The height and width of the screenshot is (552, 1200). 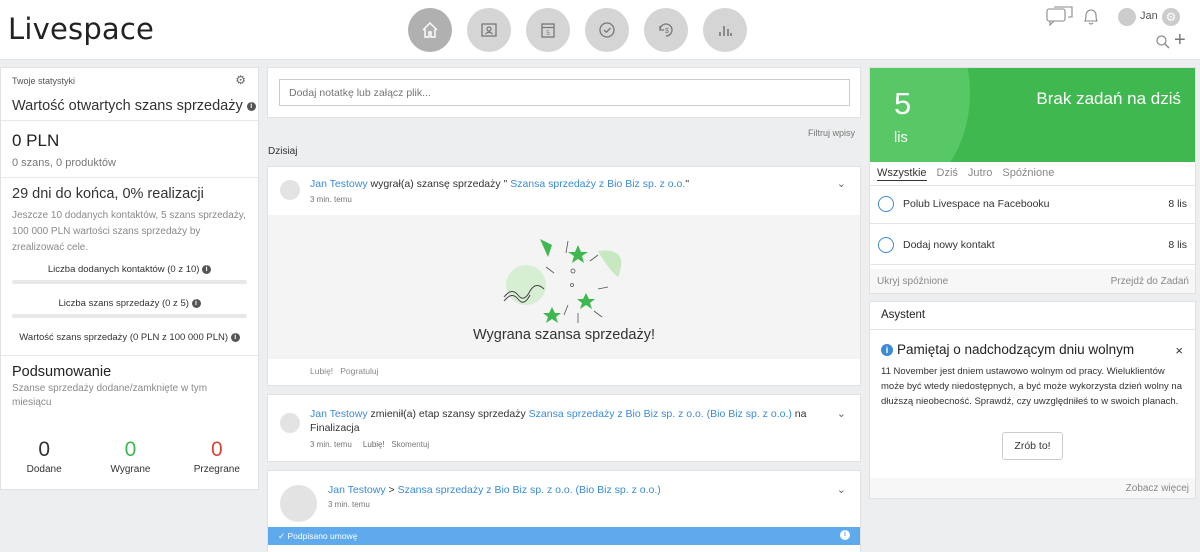 What do you see at coordinates (976, 204) in the screenshot?
I see `task-label: Polub Livespace na Facebooku` at bounding box center [976, 204].